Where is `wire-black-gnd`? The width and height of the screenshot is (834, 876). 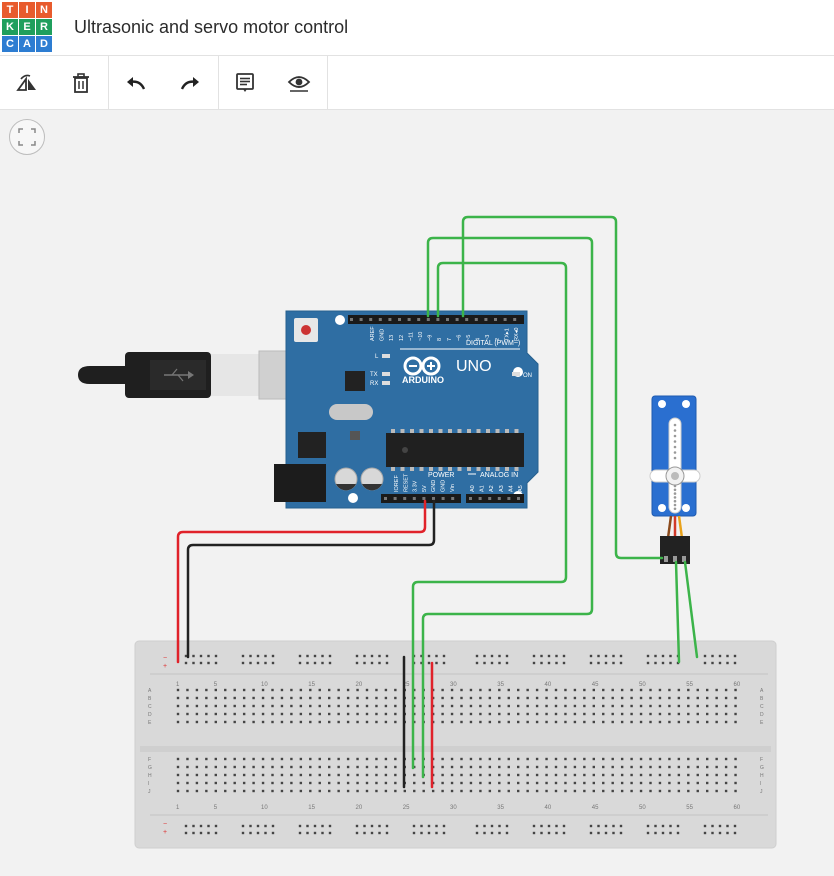 wire-black-gnd is located at coordinates (311, 579).